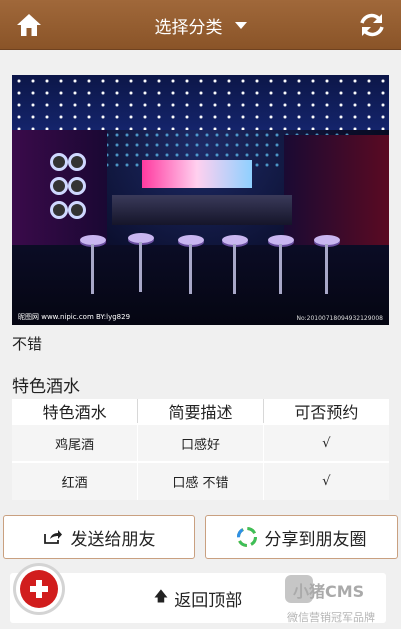 This screenshot has width=401, height=629. I want to click on refresh-button, so click(372, 25).